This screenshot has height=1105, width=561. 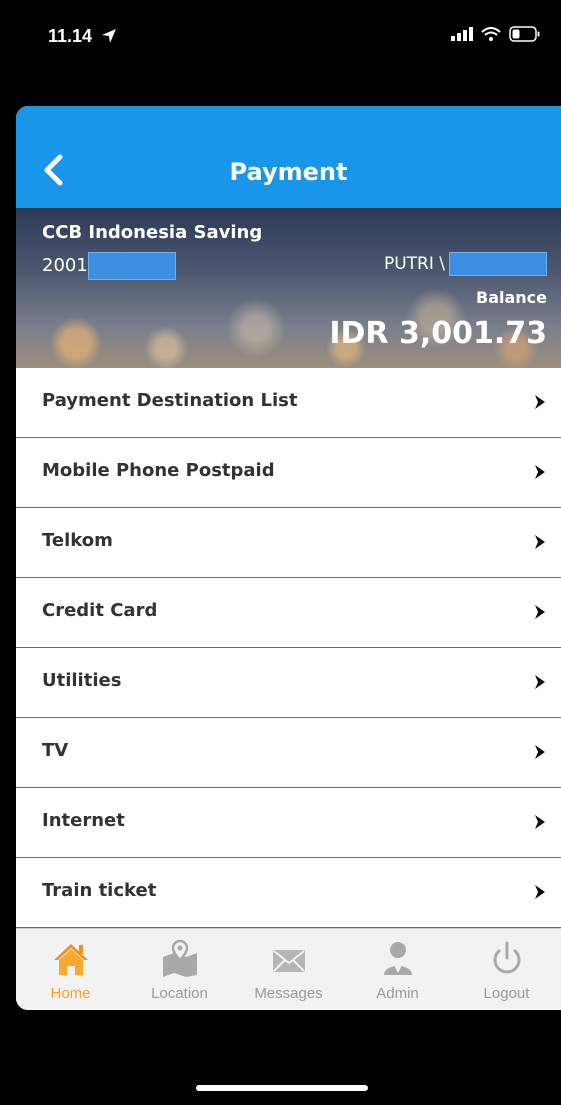 What do you see at coordinates (99, 890) in the screenshot?
I see `menu-item-label: Train ticket` at bounding box center [99, 890].